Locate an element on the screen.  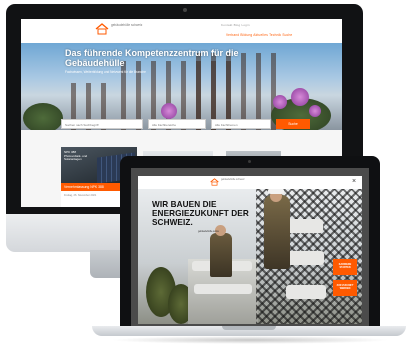
laptop-camera is located at coordinates (249, 161).